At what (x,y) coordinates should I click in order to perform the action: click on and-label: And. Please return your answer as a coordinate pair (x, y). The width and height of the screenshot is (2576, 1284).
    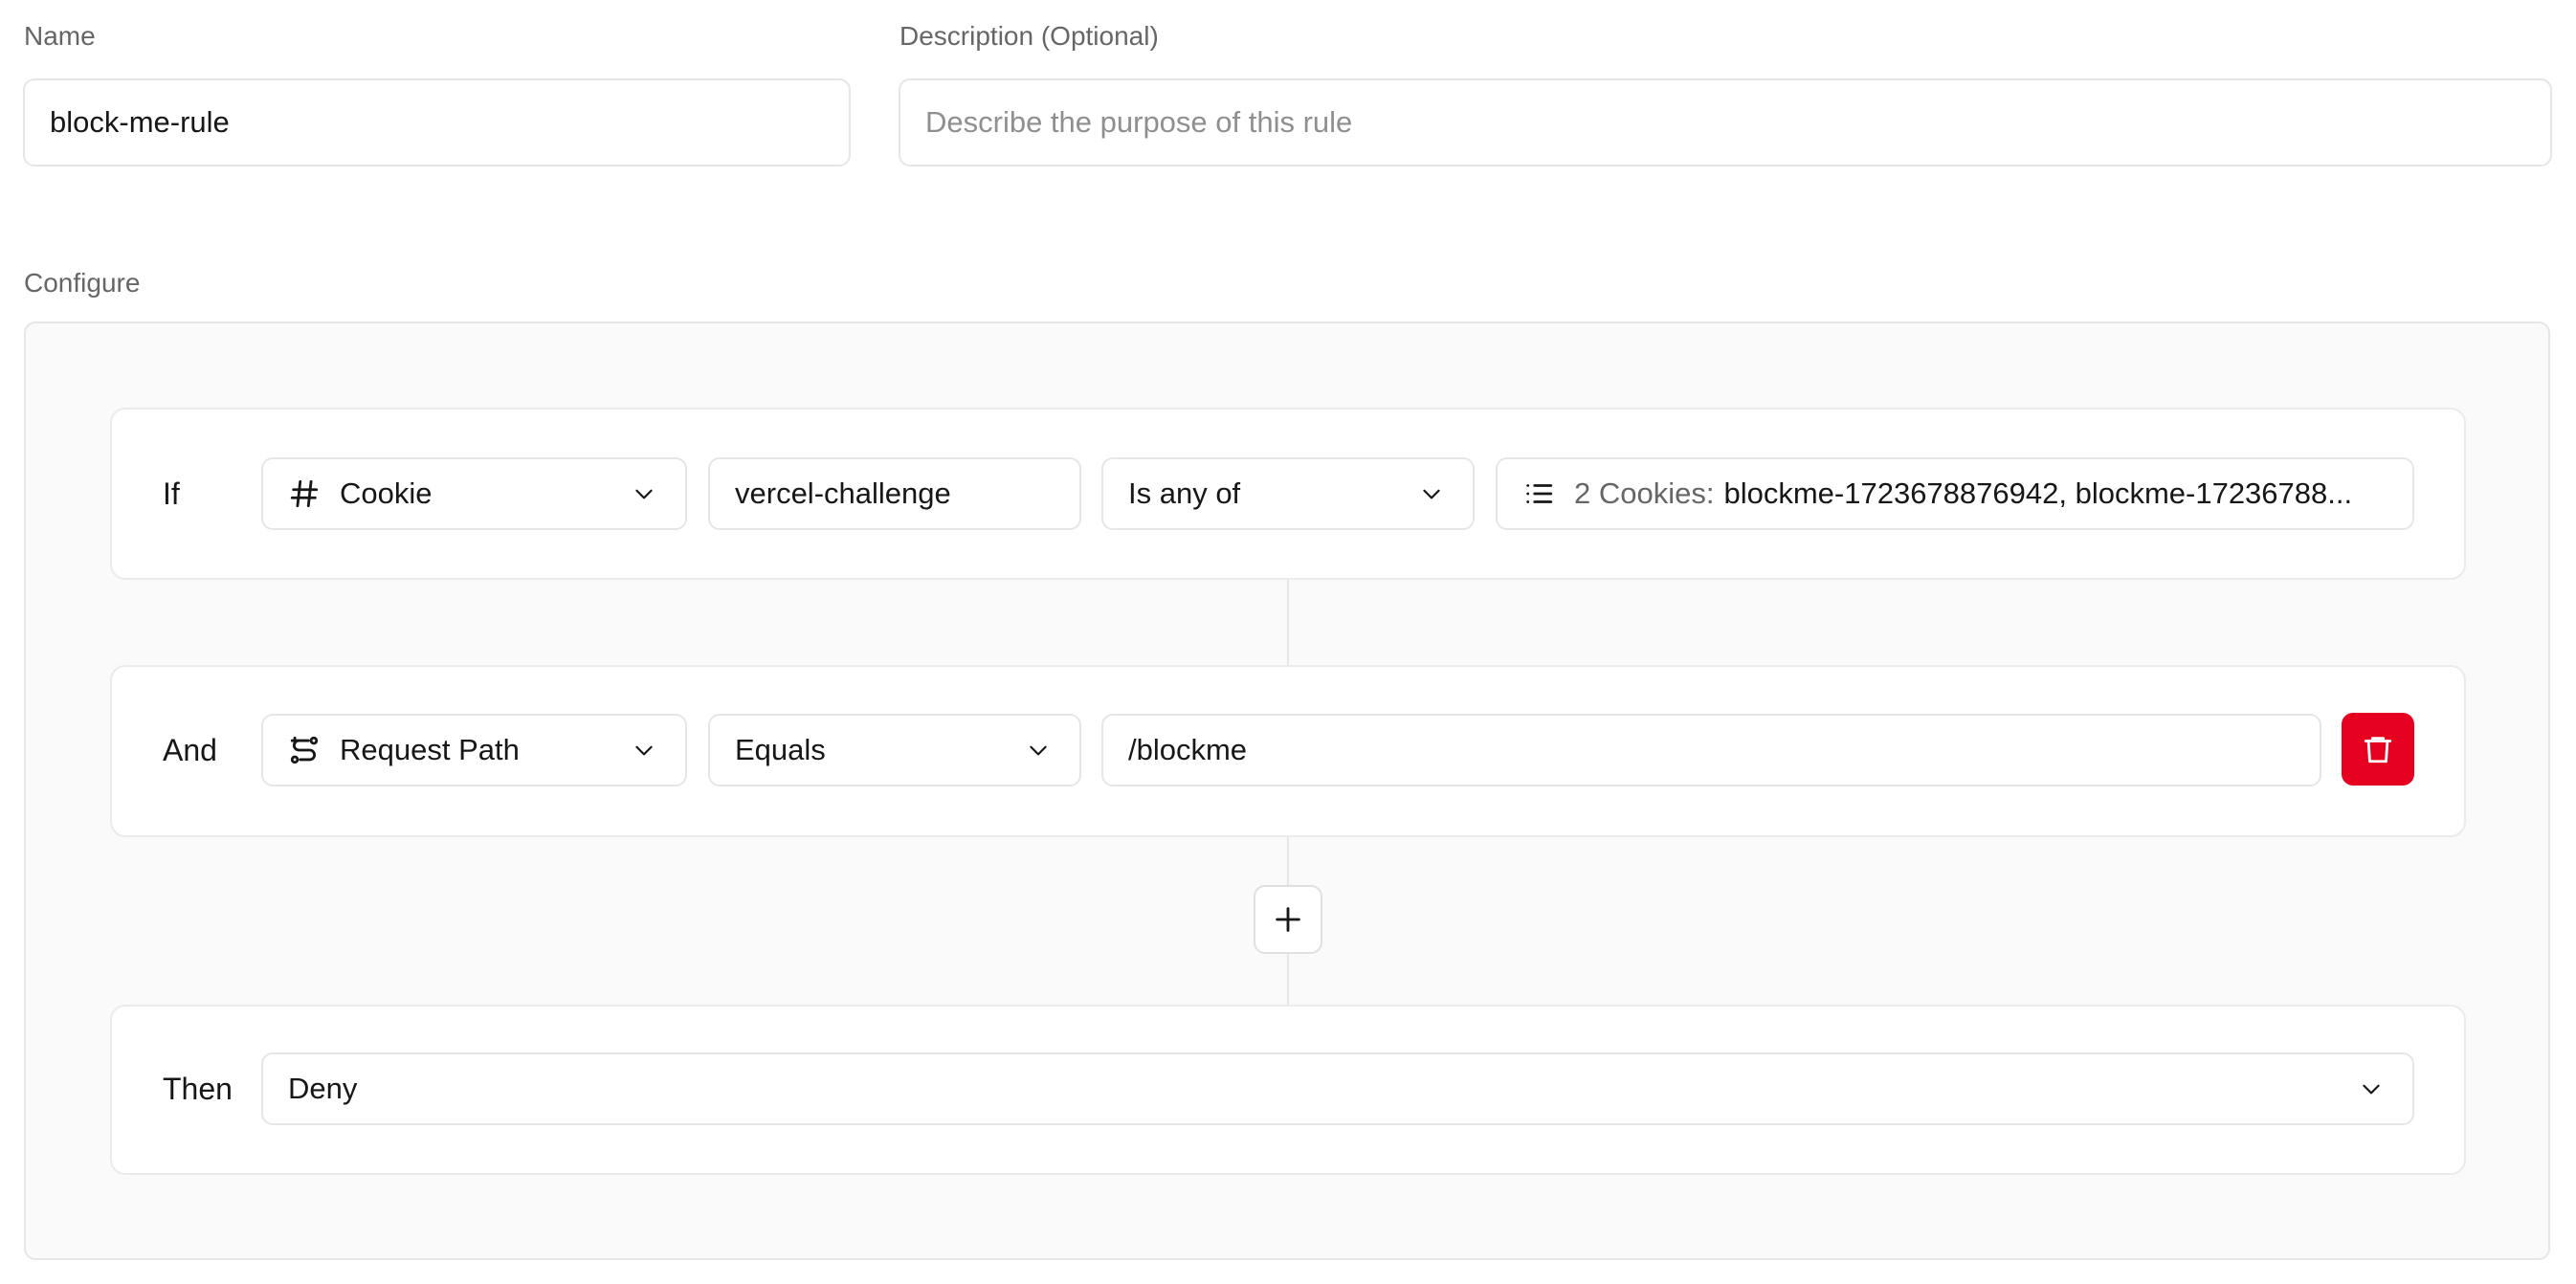
    Looking at the image, I should click on (190, 750).